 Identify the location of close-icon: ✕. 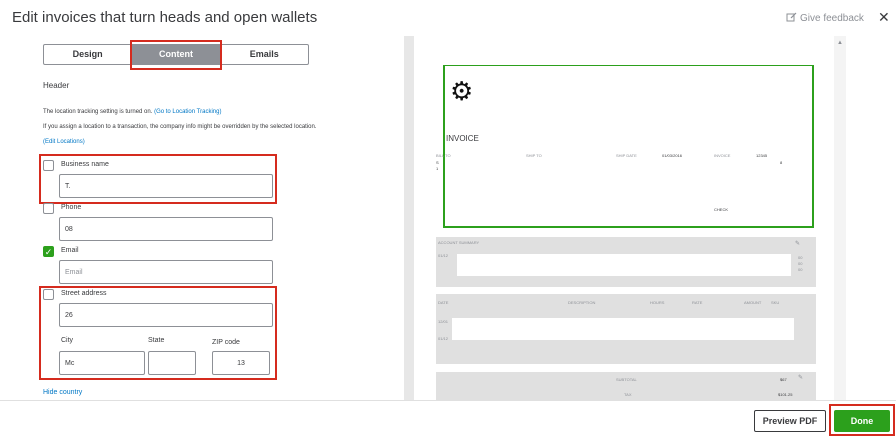
(884, 17).